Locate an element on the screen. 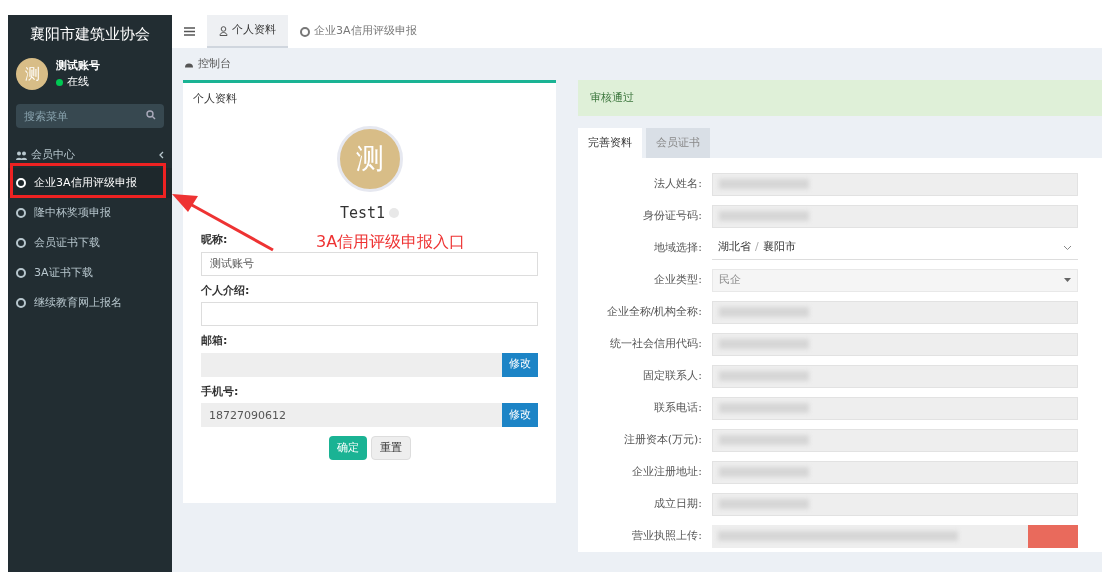 Image resolution: width=1102 pixels, height=572 pixels. menu-item: 会员证书下载 is located at coordinates (90, 243).